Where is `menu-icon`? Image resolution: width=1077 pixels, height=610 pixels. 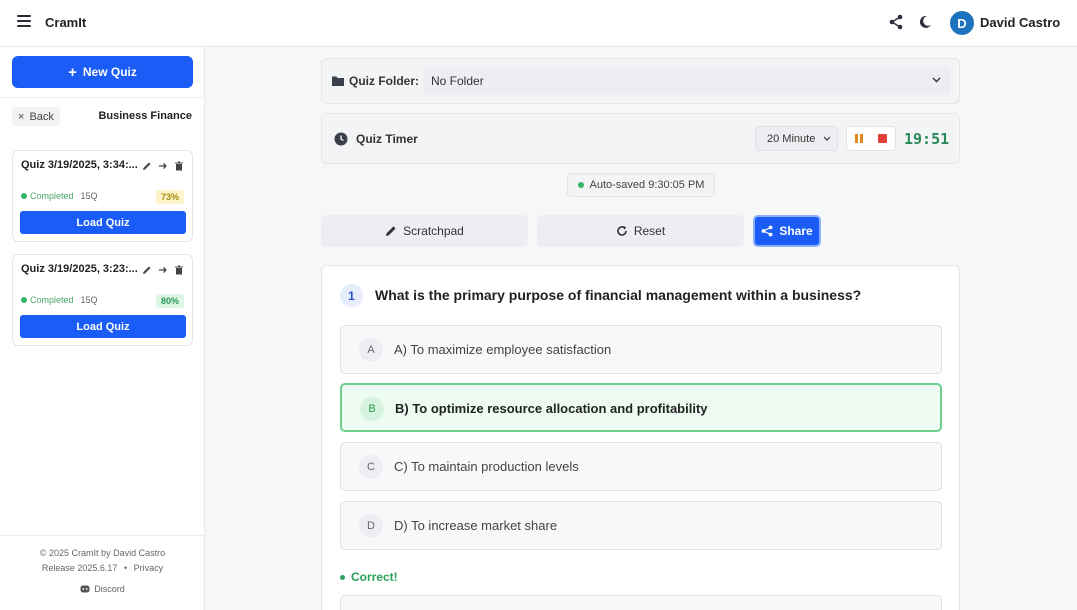 menu-icon is located at coordinates (24, 21).